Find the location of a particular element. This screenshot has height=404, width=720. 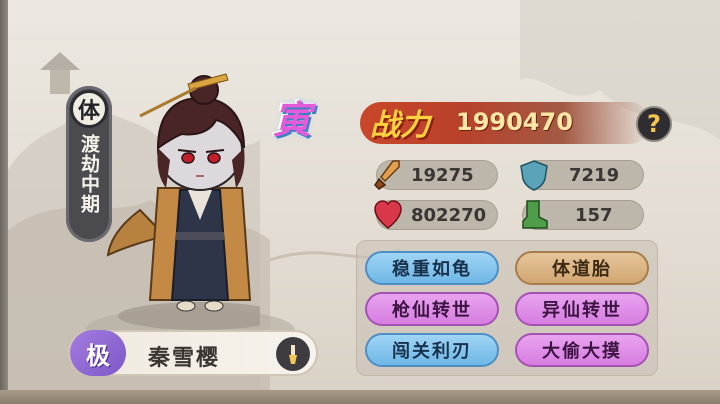

trait-tag: 大偷大摸 is located at coordinates (582, 350).